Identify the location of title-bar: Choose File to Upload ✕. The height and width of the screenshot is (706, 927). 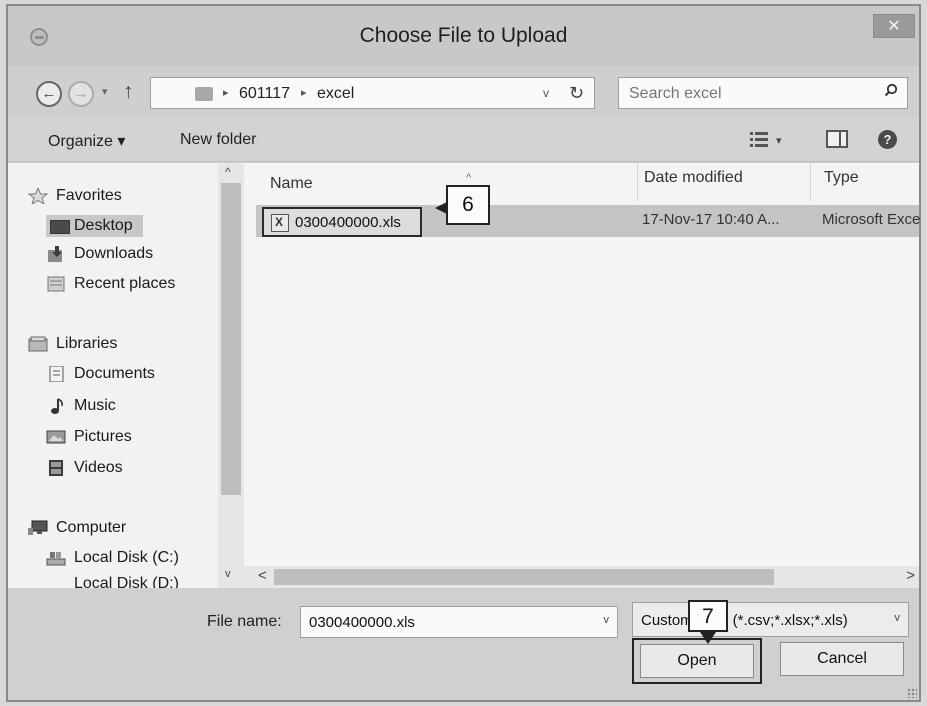
(463, 36).